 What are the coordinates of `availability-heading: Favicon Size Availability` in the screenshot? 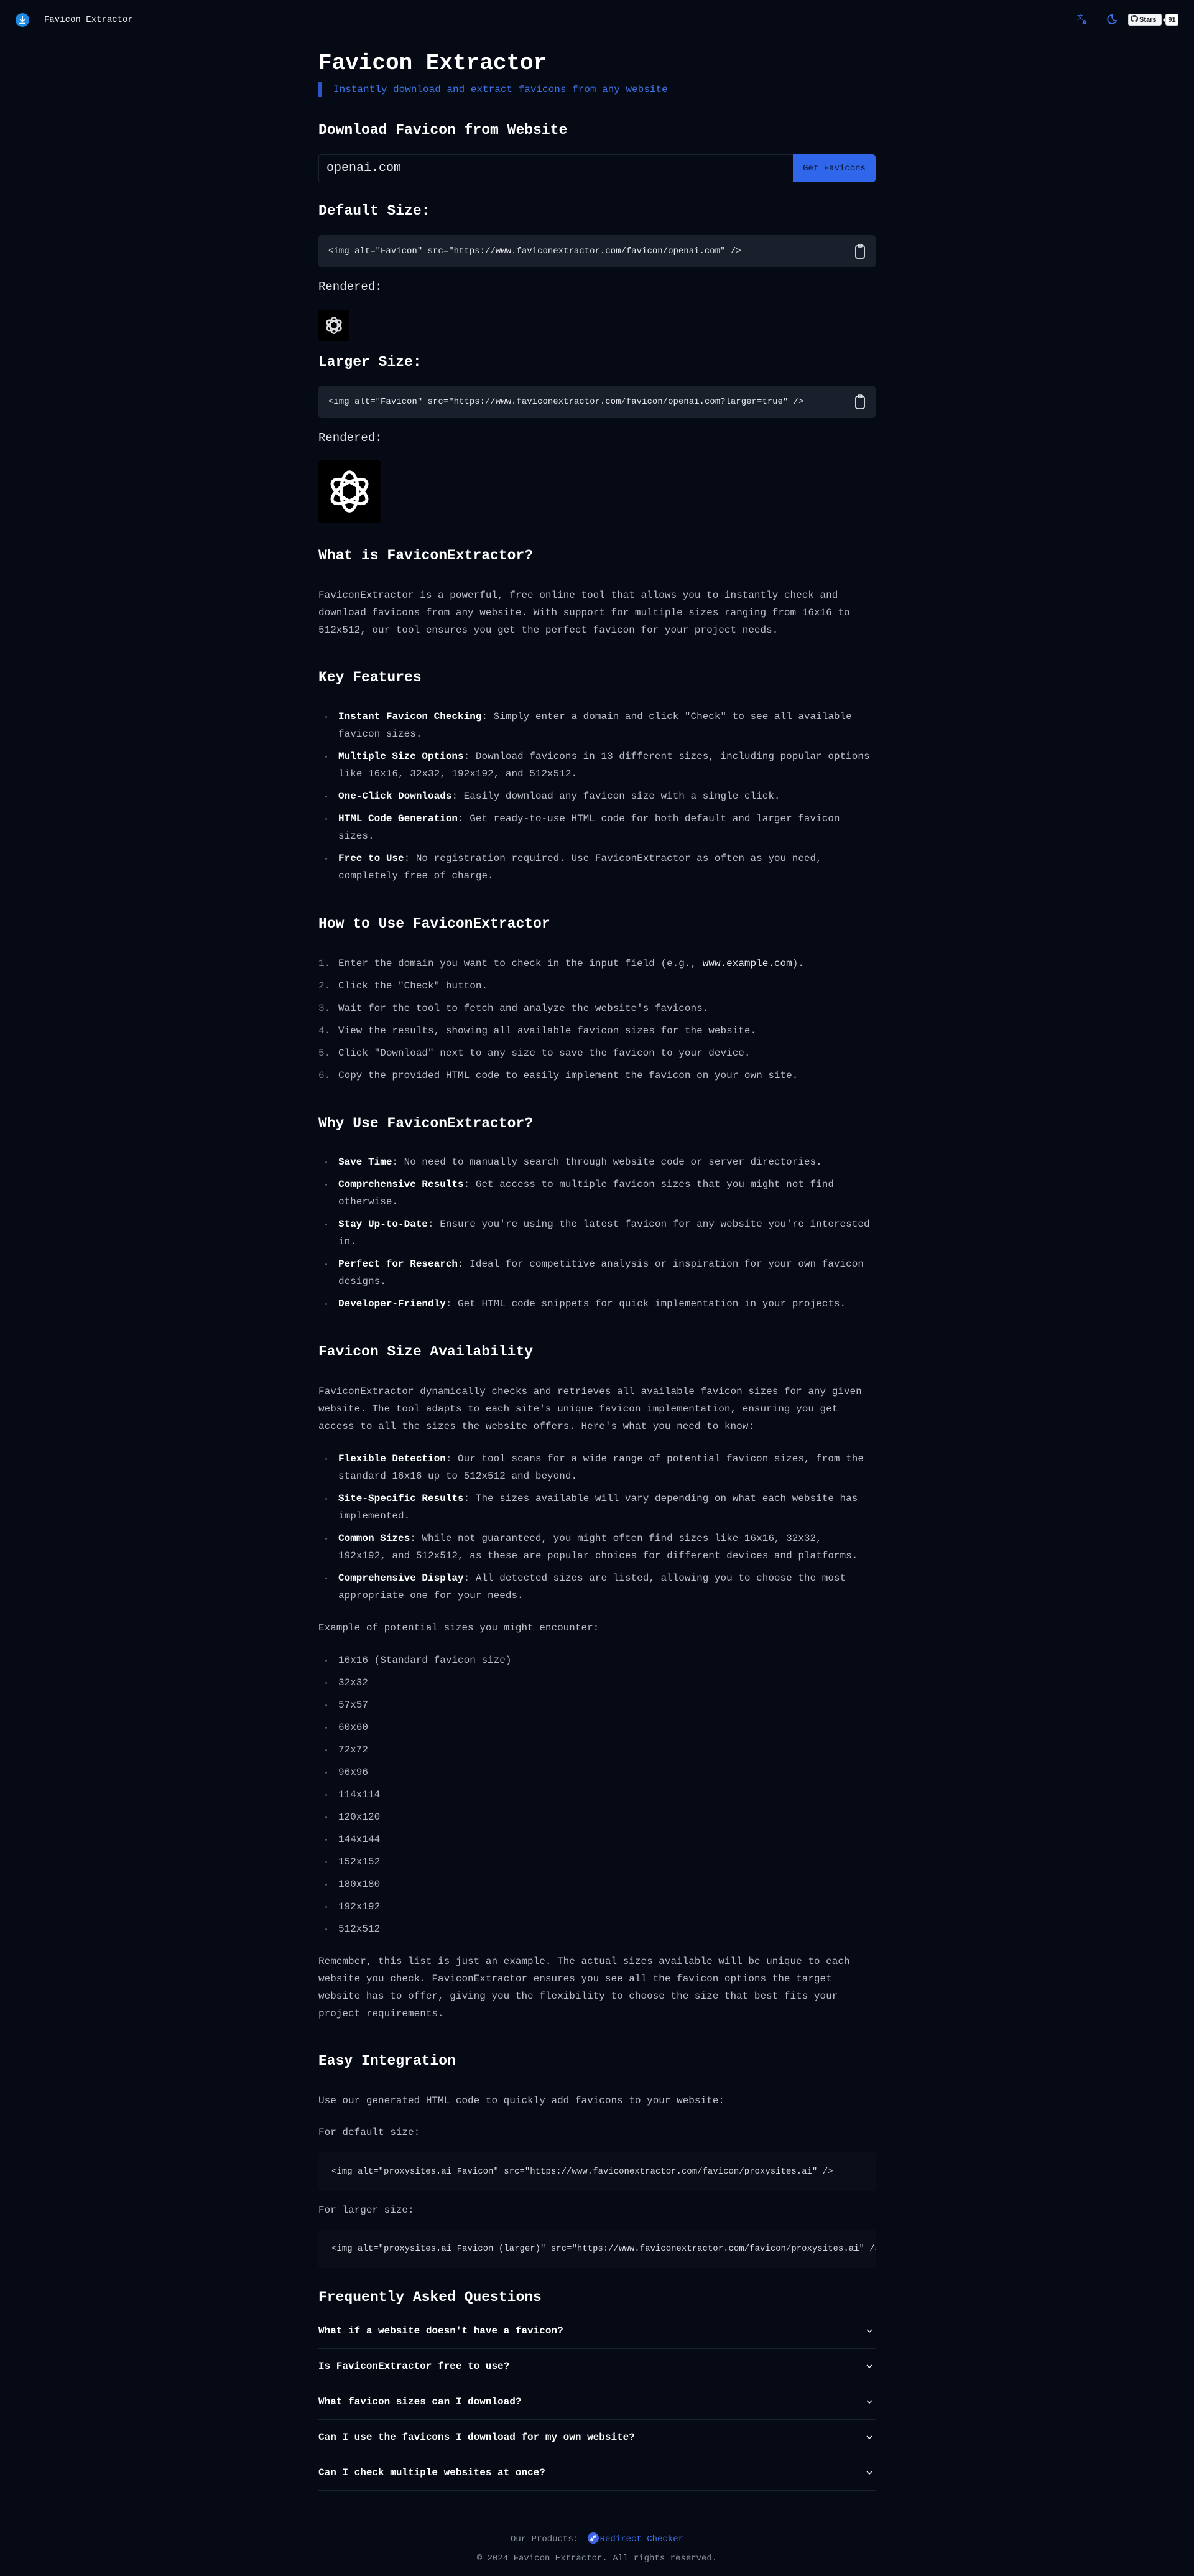 It's located at (426, 1352).